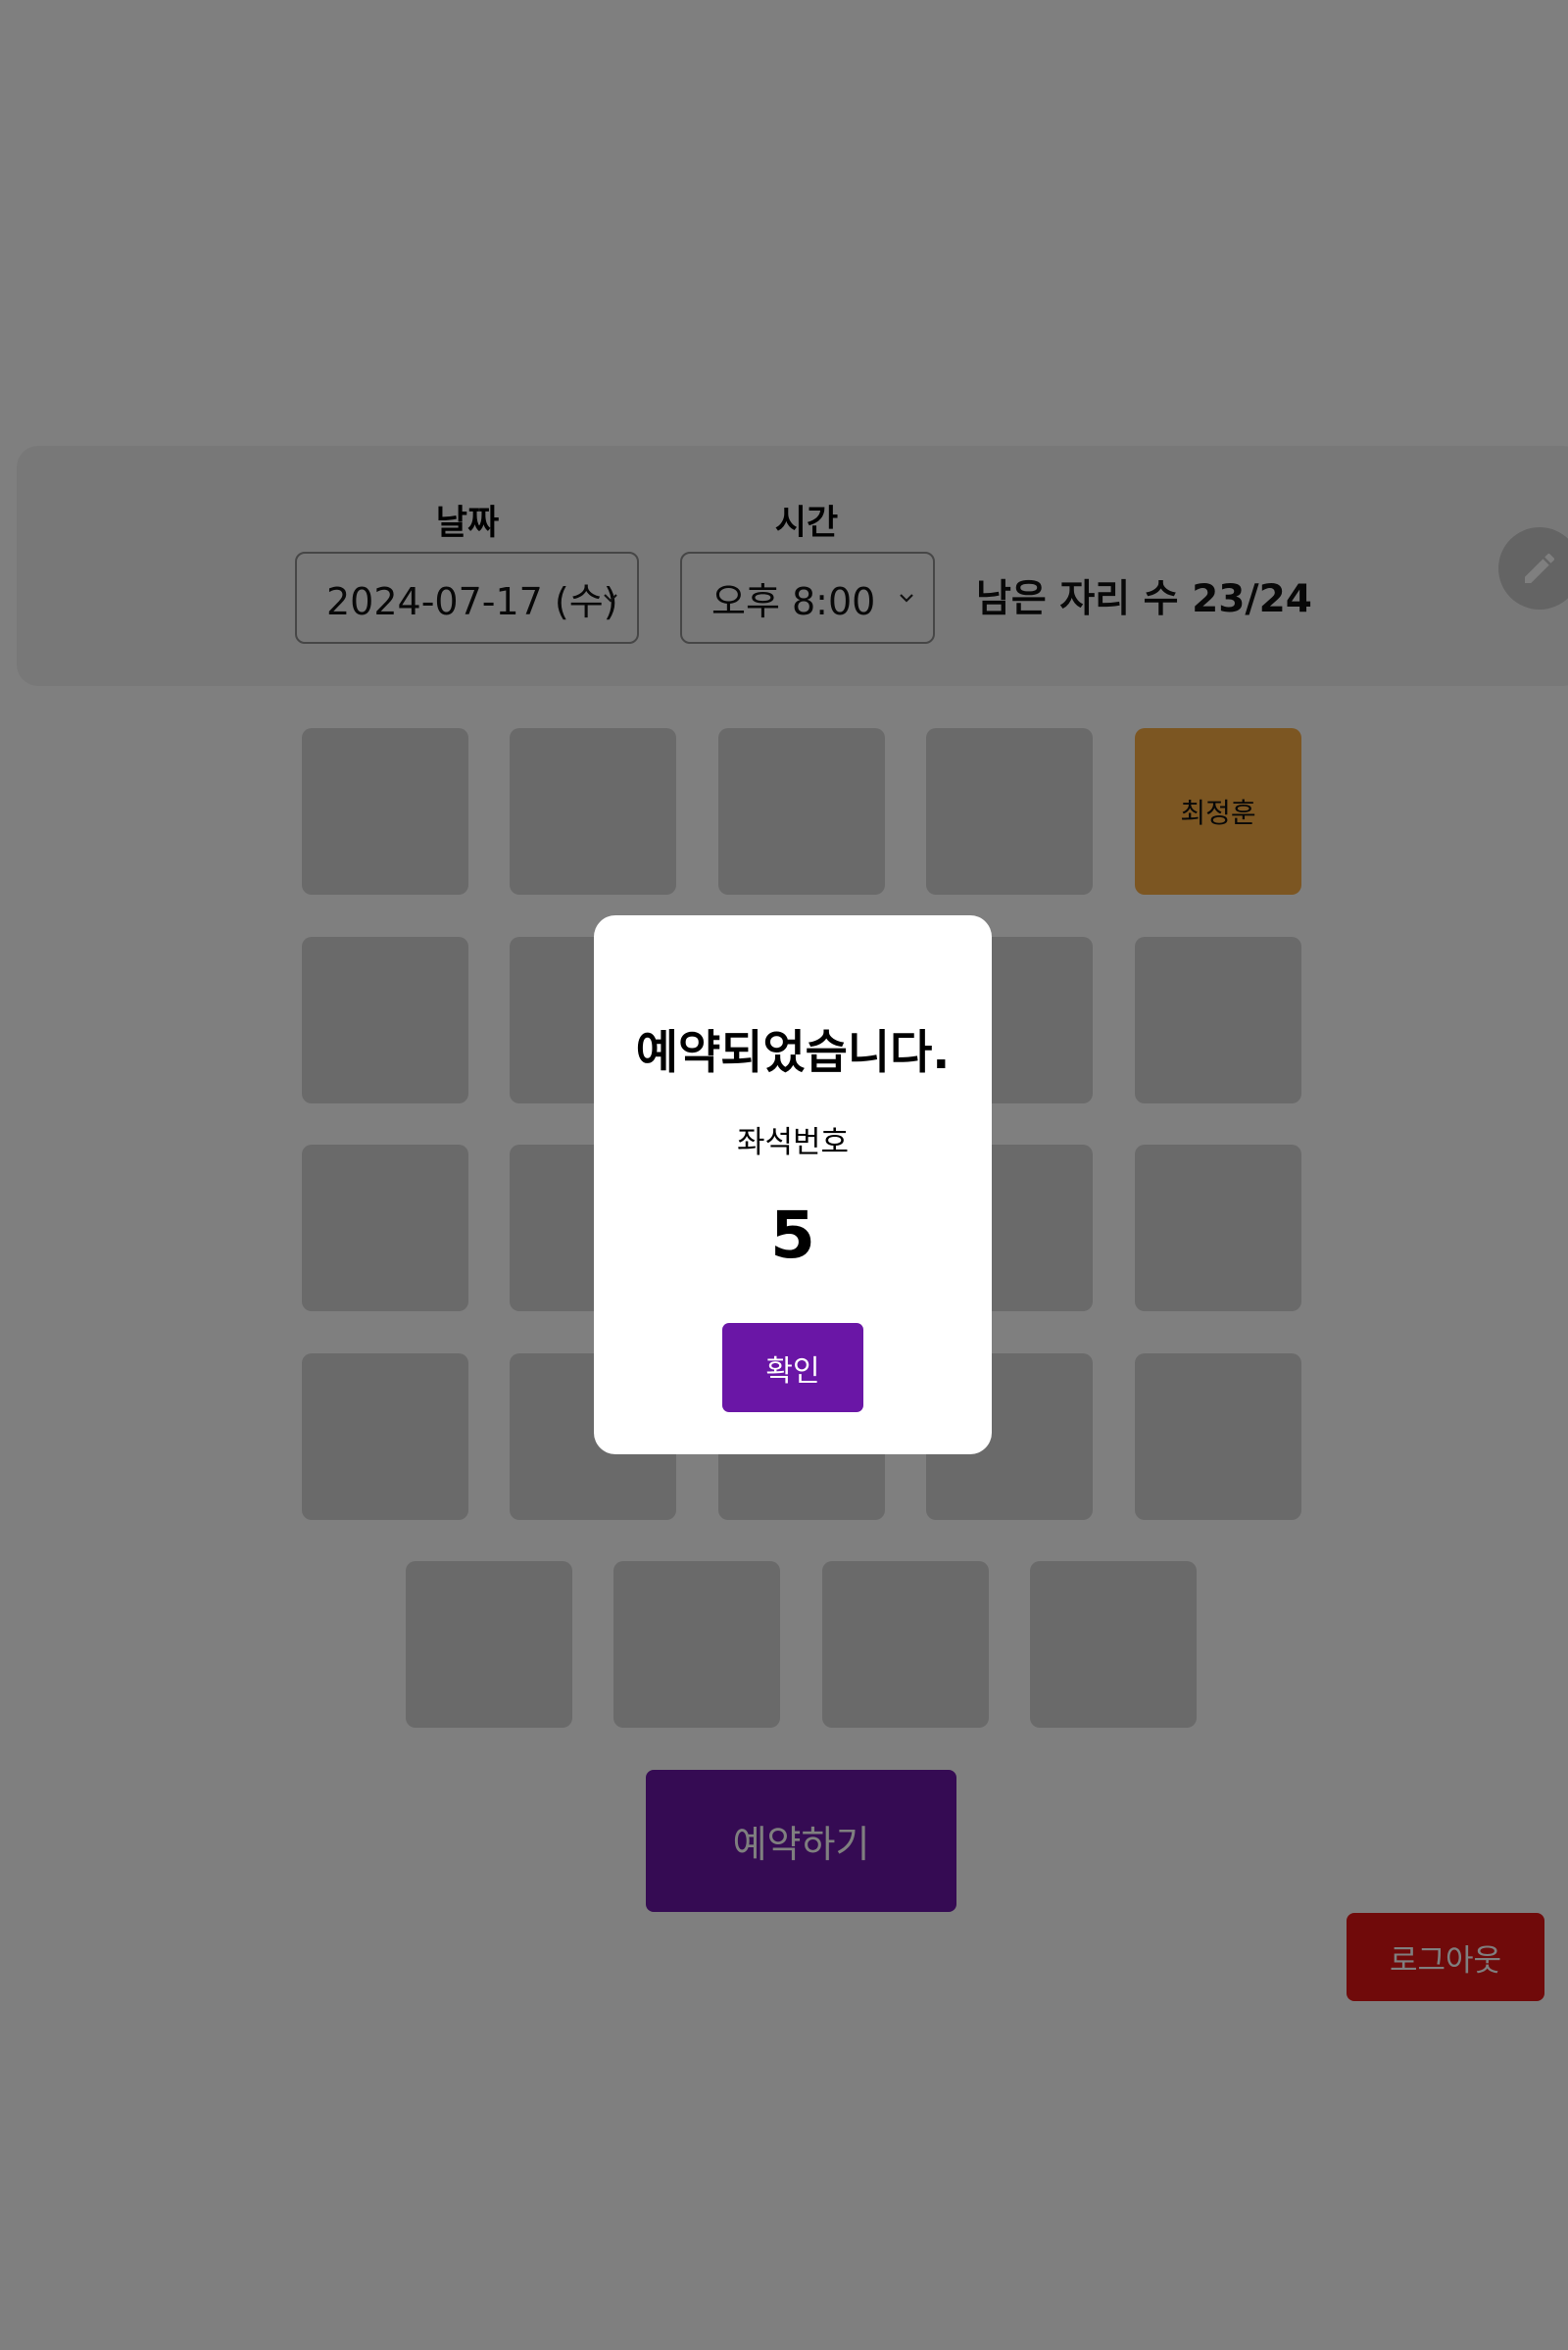 Image resolution: width=1568 pixels, height=2350 pixels. Describe the element at coordinates (793, 1142) in the screenshot. I see `seat-number-caption: 좌석번호` at that location.